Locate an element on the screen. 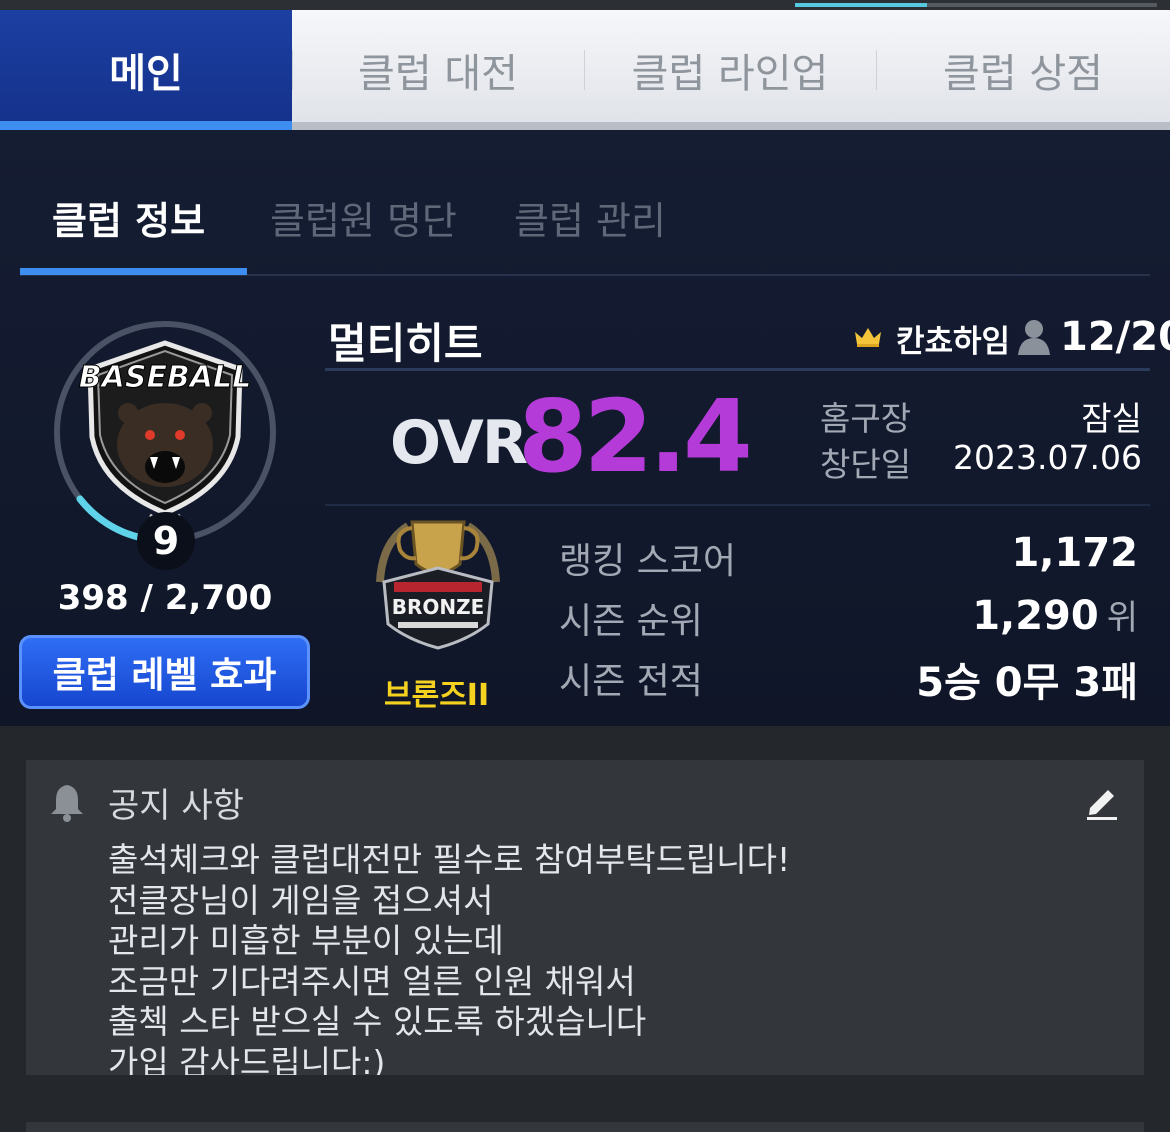 This screenshot has height=1132, width=1170. tab-member-list: 클럽원 명단 is located at coordinates (363, 217).